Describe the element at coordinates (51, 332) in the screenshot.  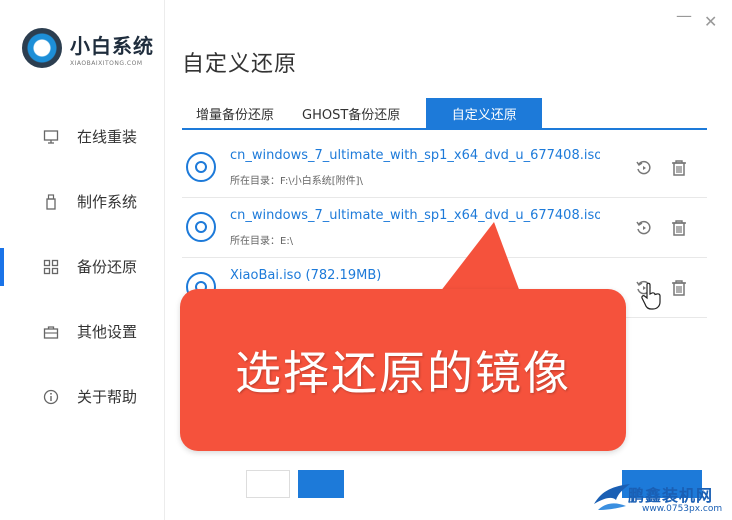
I see `briefcase-icon` at that location.